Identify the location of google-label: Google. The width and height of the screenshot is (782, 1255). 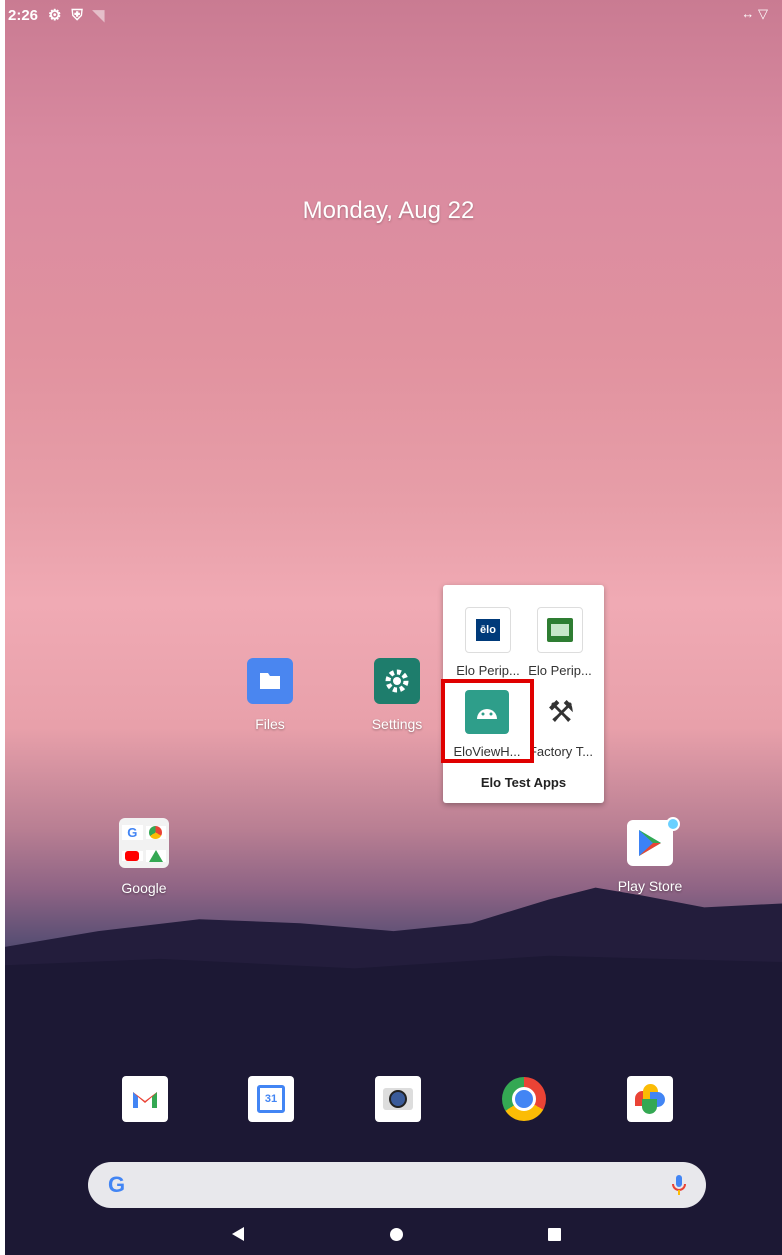
(144, 888).